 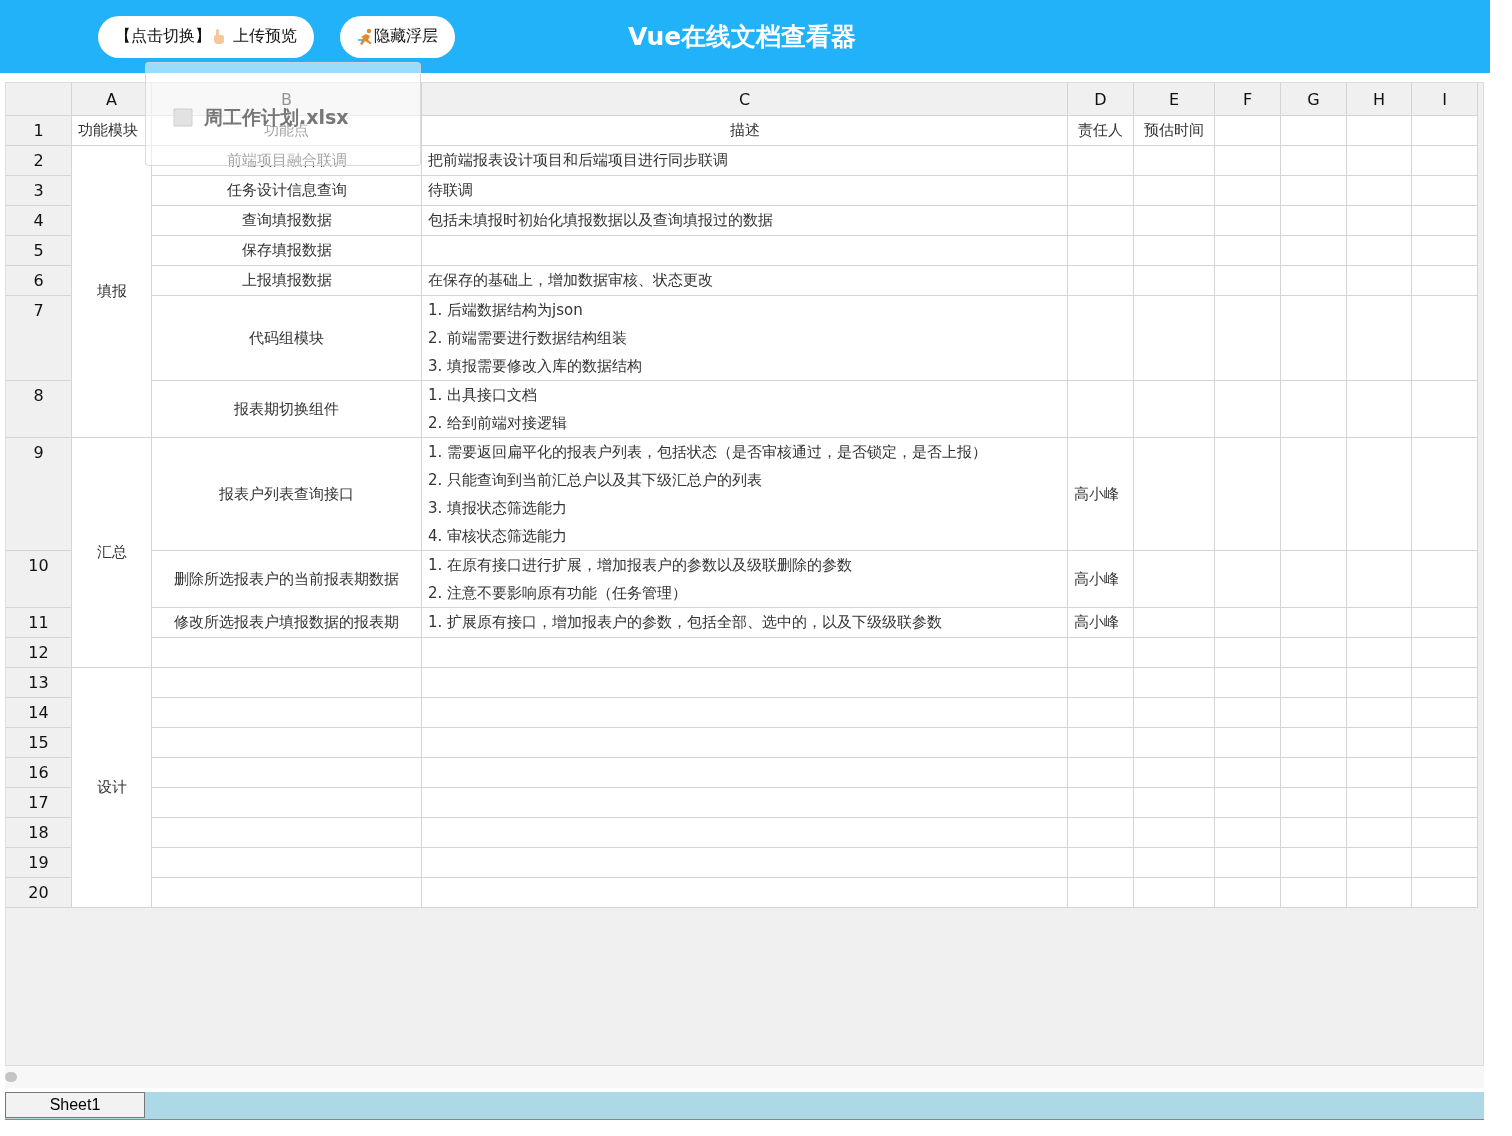 I want to click on table-cell: 删除所选报表户的当前报表期数据, so click(x=287, y=579).